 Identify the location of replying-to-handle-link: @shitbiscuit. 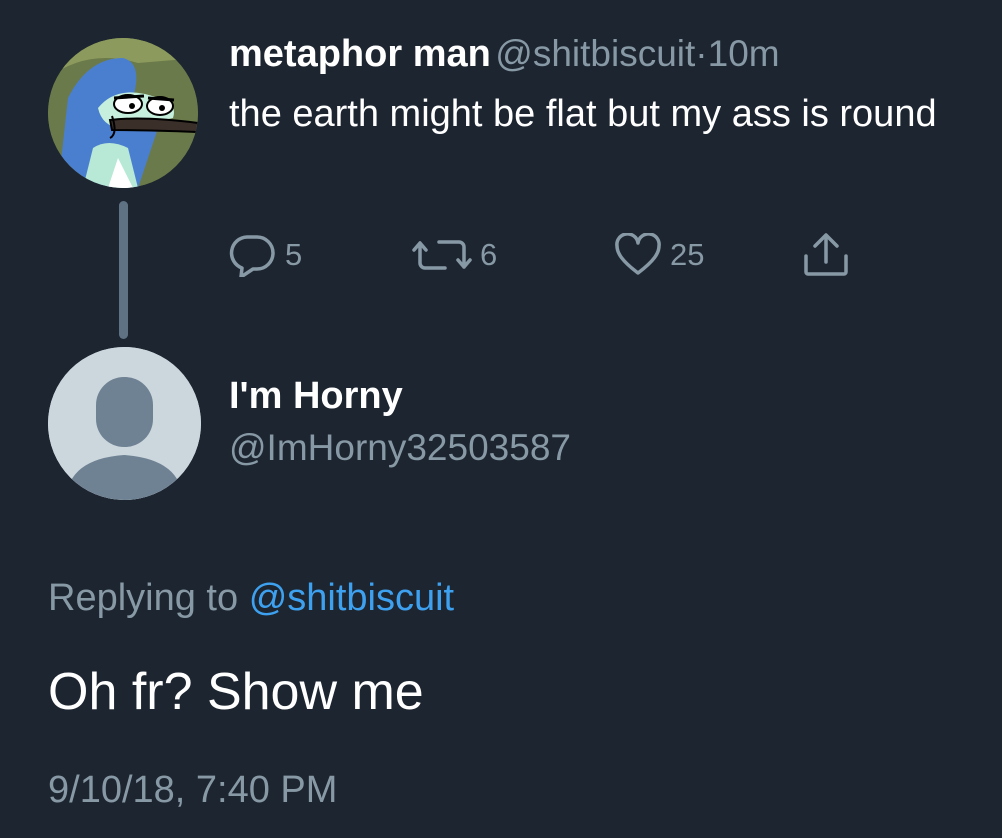
(351, 598).